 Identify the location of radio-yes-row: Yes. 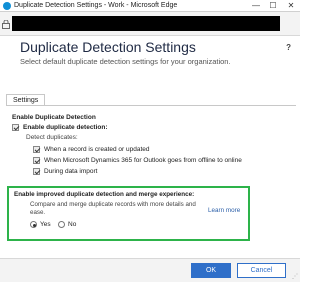
(40, 224).